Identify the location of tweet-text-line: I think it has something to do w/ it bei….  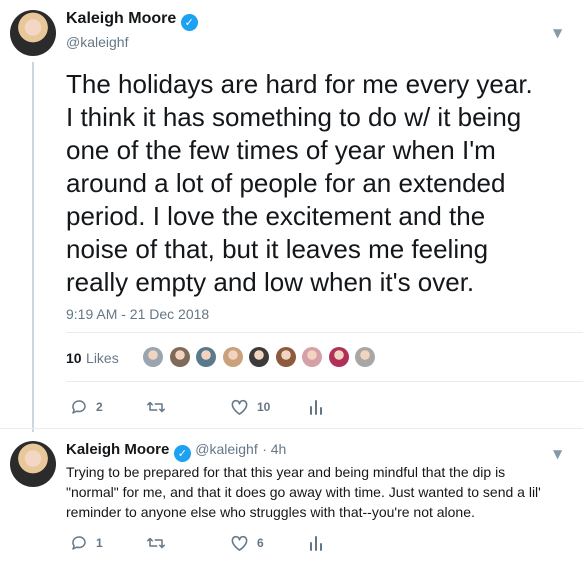
(294, 117).